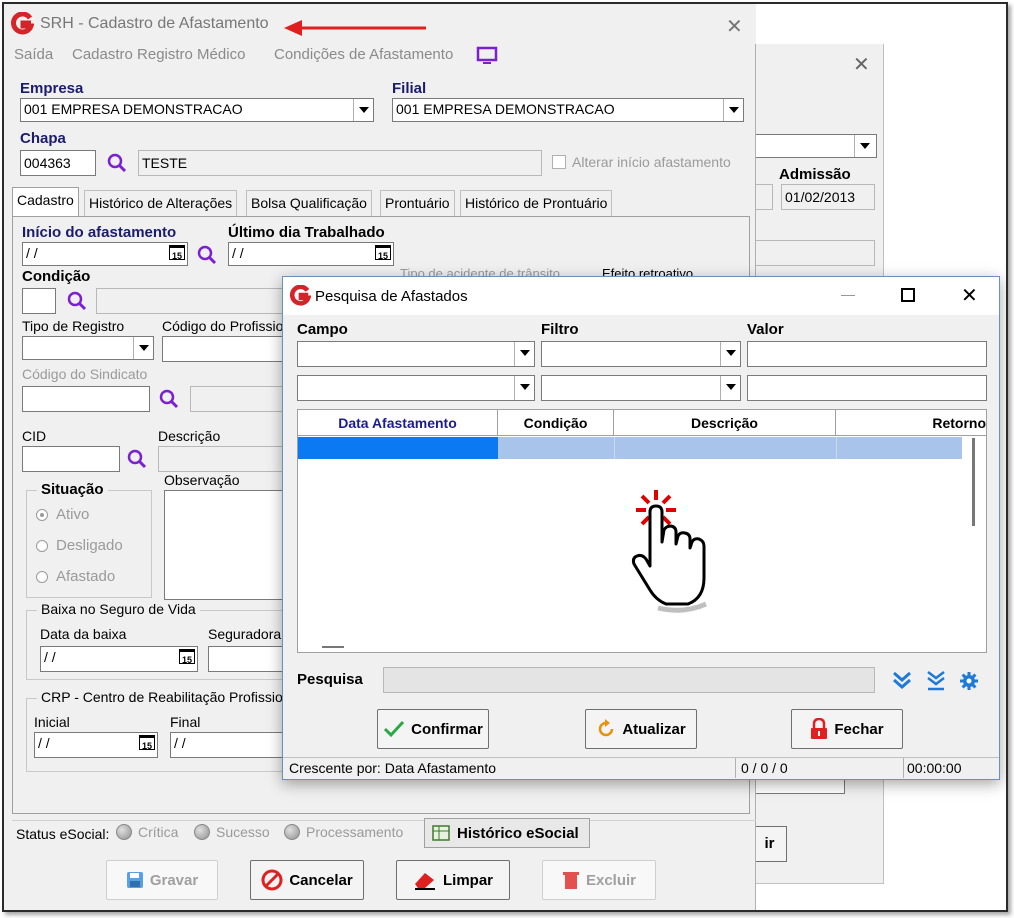 This screenshot has width=1014, height=918. I want to click on background-combo, so click(815, 146).